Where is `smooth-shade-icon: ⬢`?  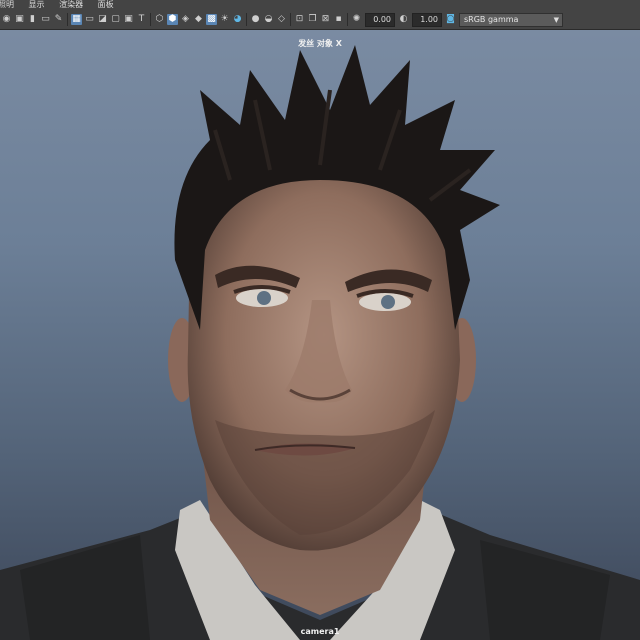
smooth-shade-icon: ⬢ is located at coordinates (172, 19).